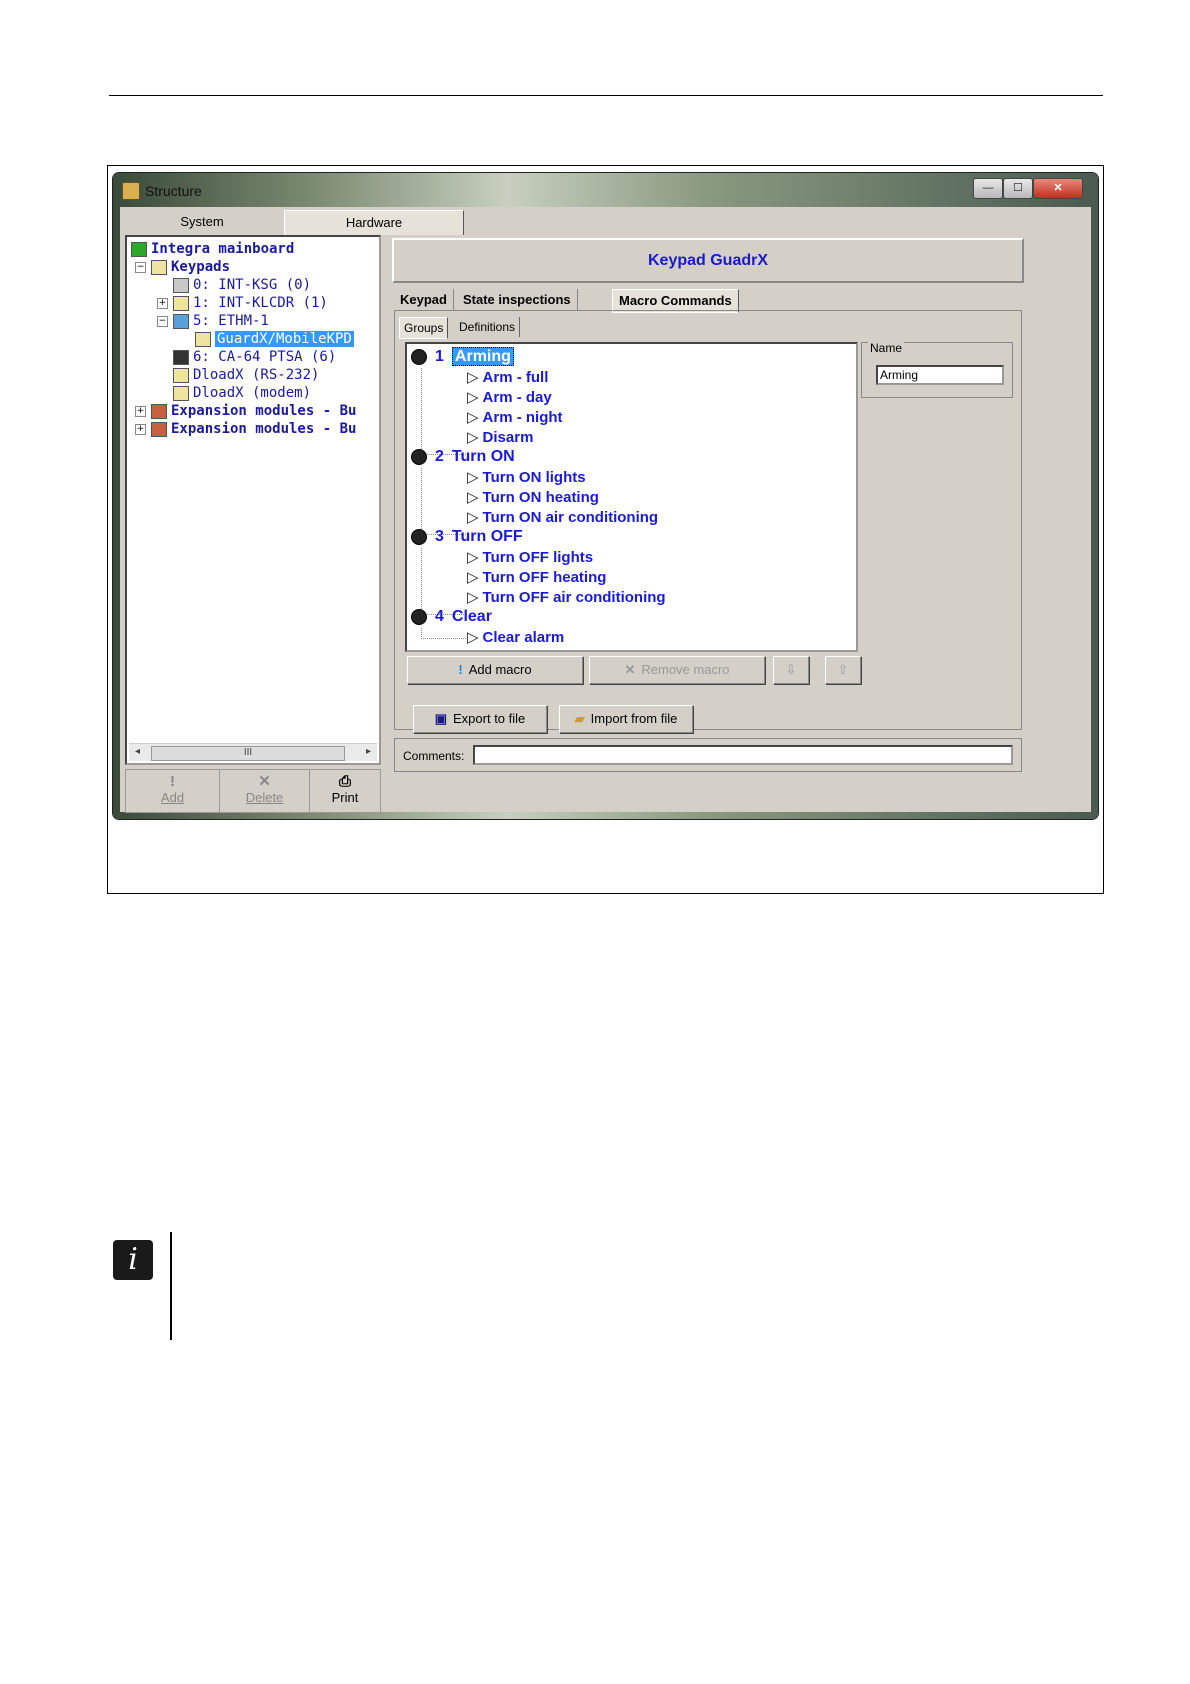 The width and height of the screenshot is (1190, 1684). Describe the element at coordinates (480, 719) in the screenshot. I see `export-to-file-button: ▣ Export to file` at that location.